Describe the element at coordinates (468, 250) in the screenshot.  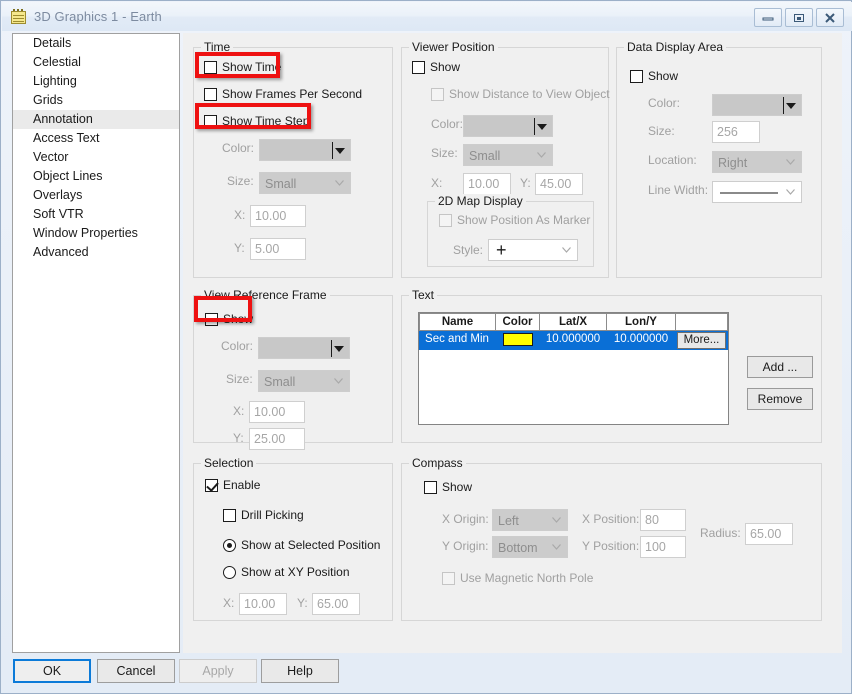
I see `marker-style-label: Style:` at that location.